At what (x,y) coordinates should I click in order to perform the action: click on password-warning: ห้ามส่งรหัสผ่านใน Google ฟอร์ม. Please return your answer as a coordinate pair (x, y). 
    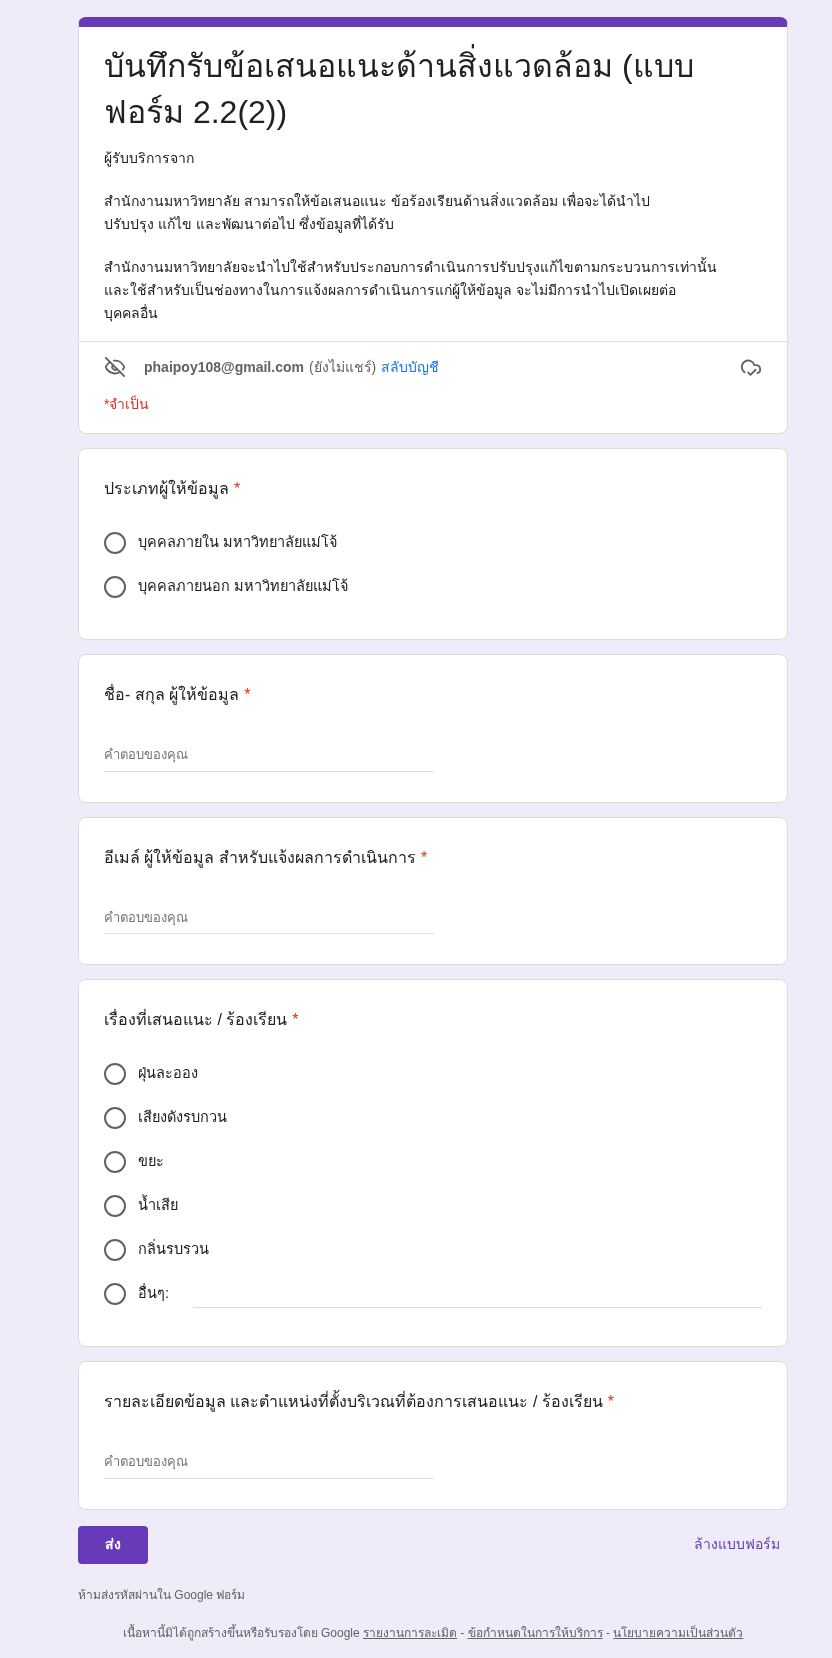
    Looking at the image, I should click on (162, 1595).